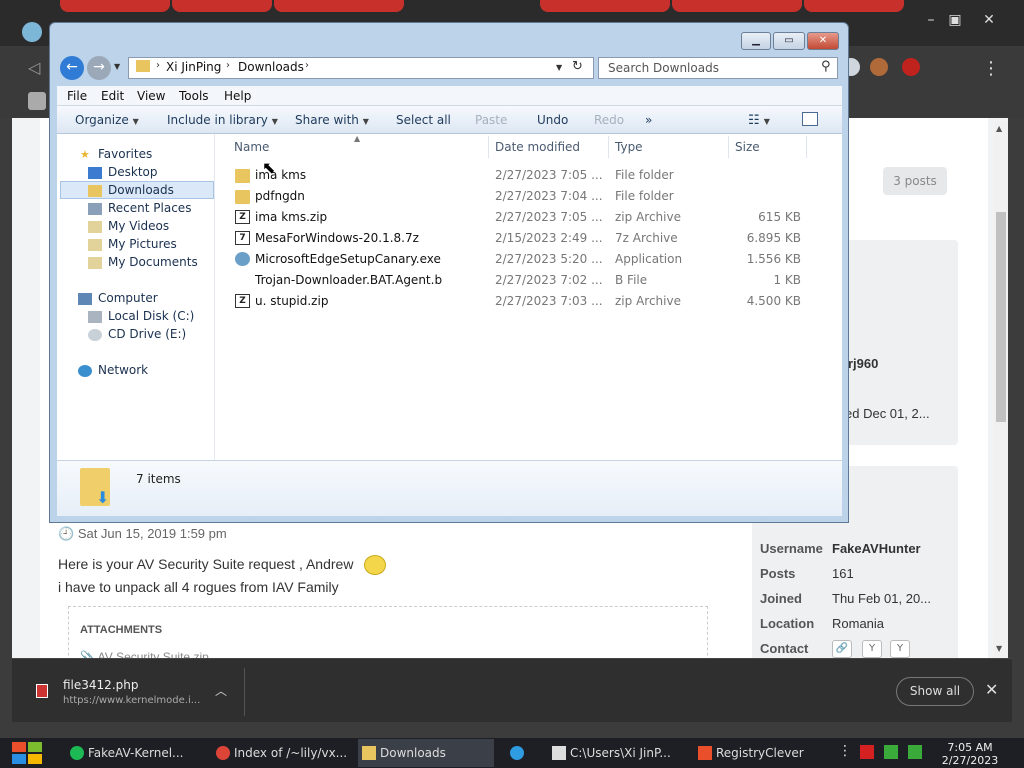 Image resolution: width=1024 pixels, height=768 pixels. Describe the element at coordinates (629, 147) in the screenshot. I see `column-header-type: Type` at that location.